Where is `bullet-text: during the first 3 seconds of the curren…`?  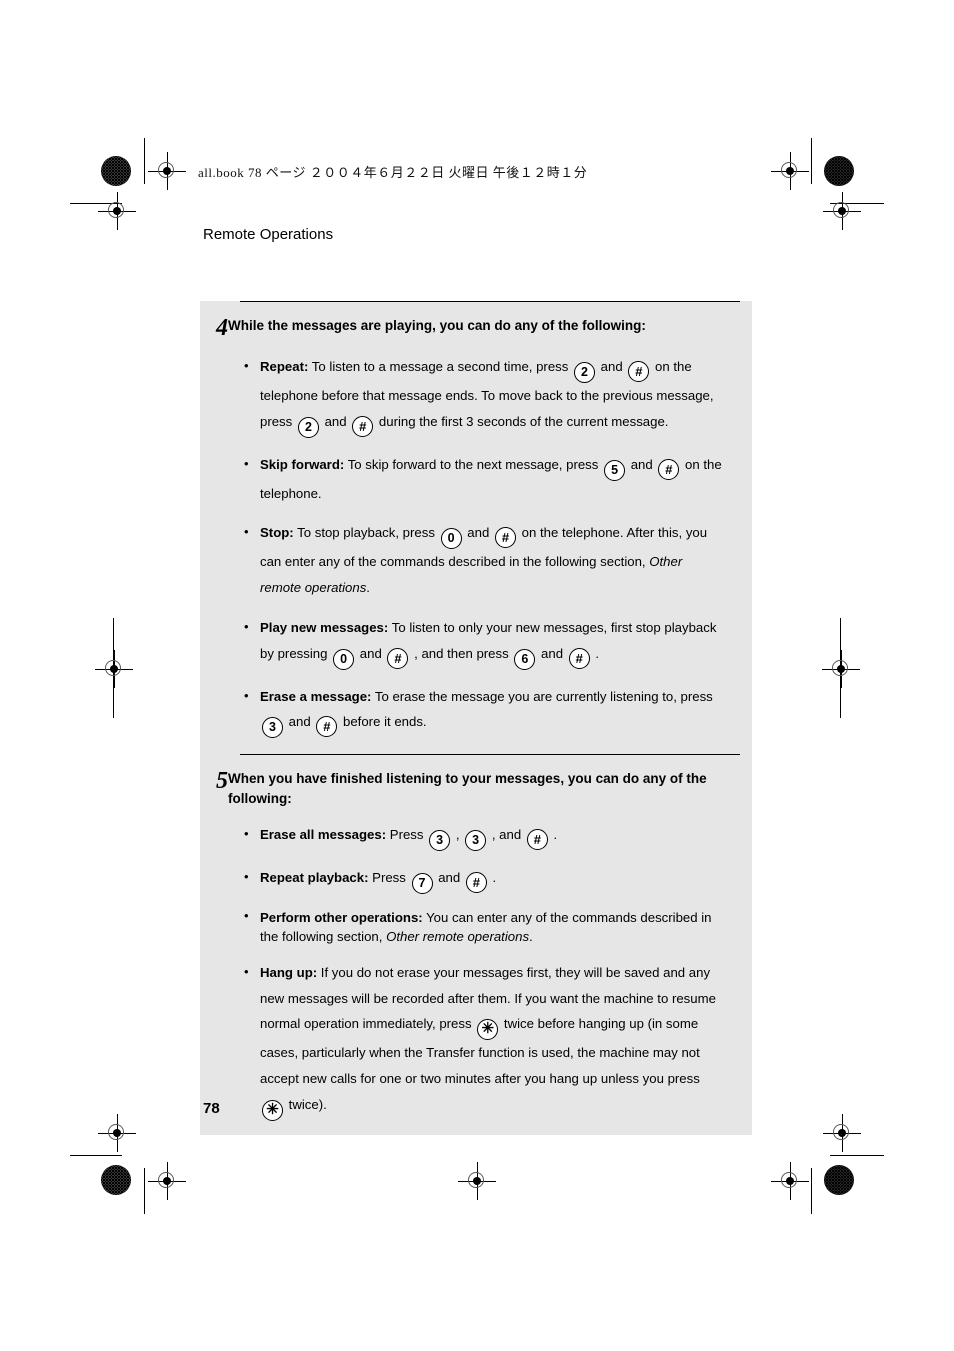
bullet-text: during the first 3 seconds of the curren… is located at coordinates (522, 421).